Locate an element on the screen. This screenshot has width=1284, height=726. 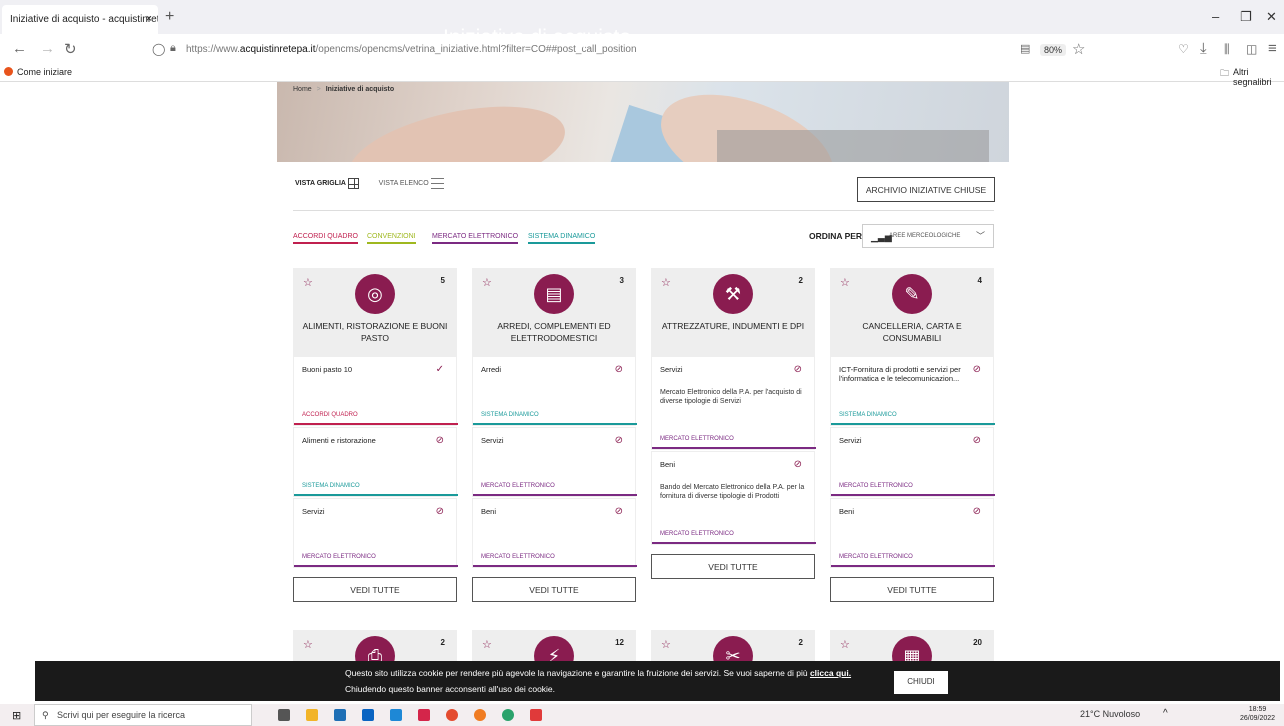
menu-icon: ≡ is located at coordinates (1272, 48).